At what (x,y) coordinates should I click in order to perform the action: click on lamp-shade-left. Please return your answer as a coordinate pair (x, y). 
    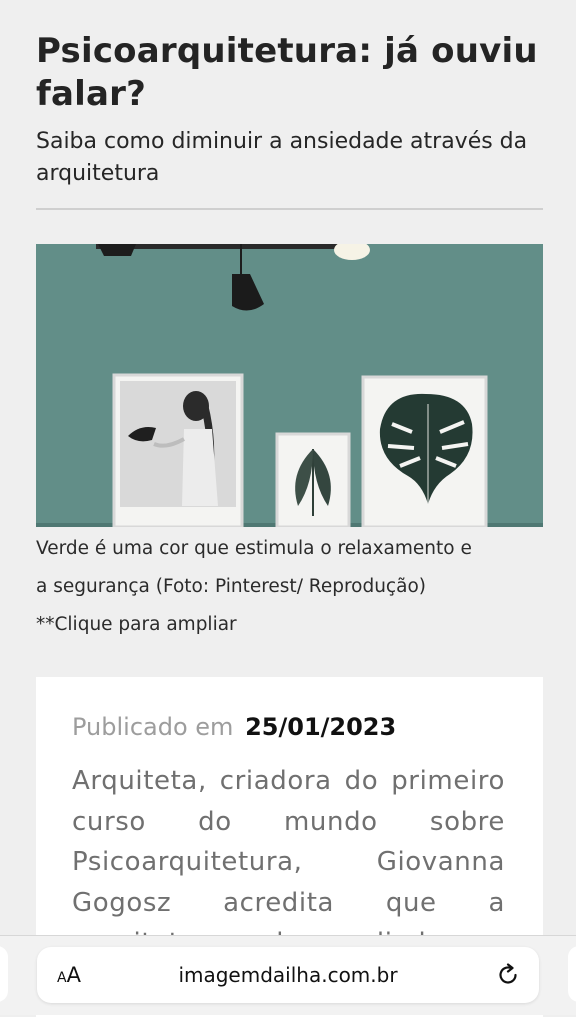
    Looking at the image, I should click on (117, 250).